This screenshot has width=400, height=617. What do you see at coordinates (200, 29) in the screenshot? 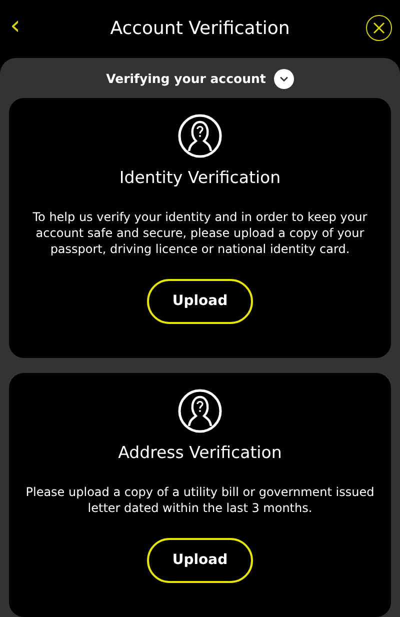
I see `page-title: Account Verification` at bounding box center [200, 29].